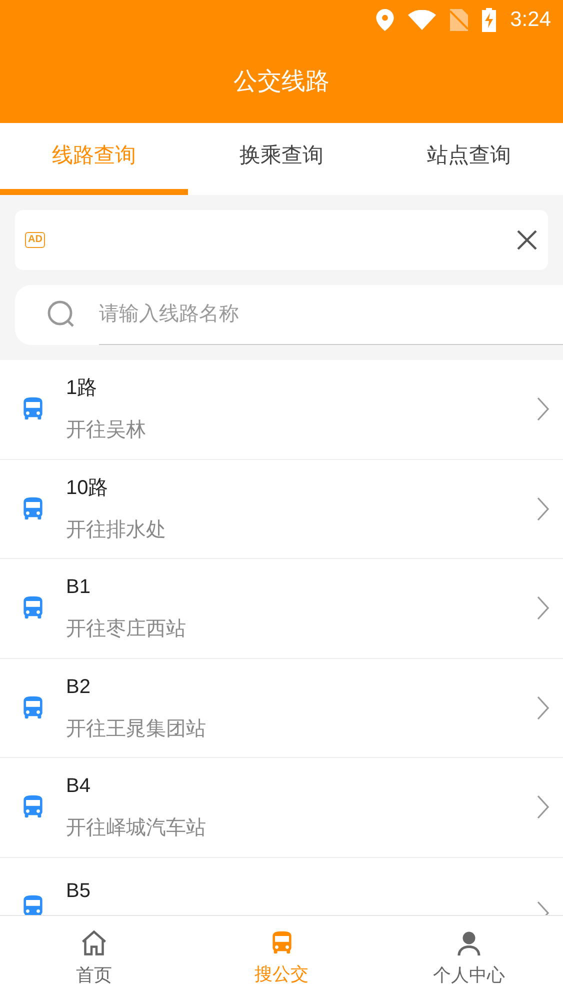  What do you see at coordinates (136, 729) in the screenshot?
I see `route-direction: 开往王晁集团站` at bounding box center [136, 729].